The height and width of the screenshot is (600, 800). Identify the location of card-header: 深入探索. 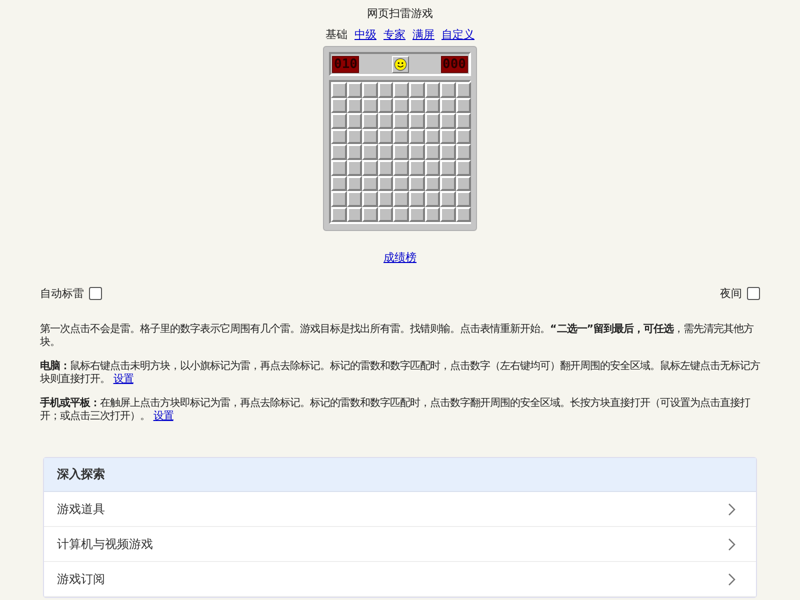
(400, 475).